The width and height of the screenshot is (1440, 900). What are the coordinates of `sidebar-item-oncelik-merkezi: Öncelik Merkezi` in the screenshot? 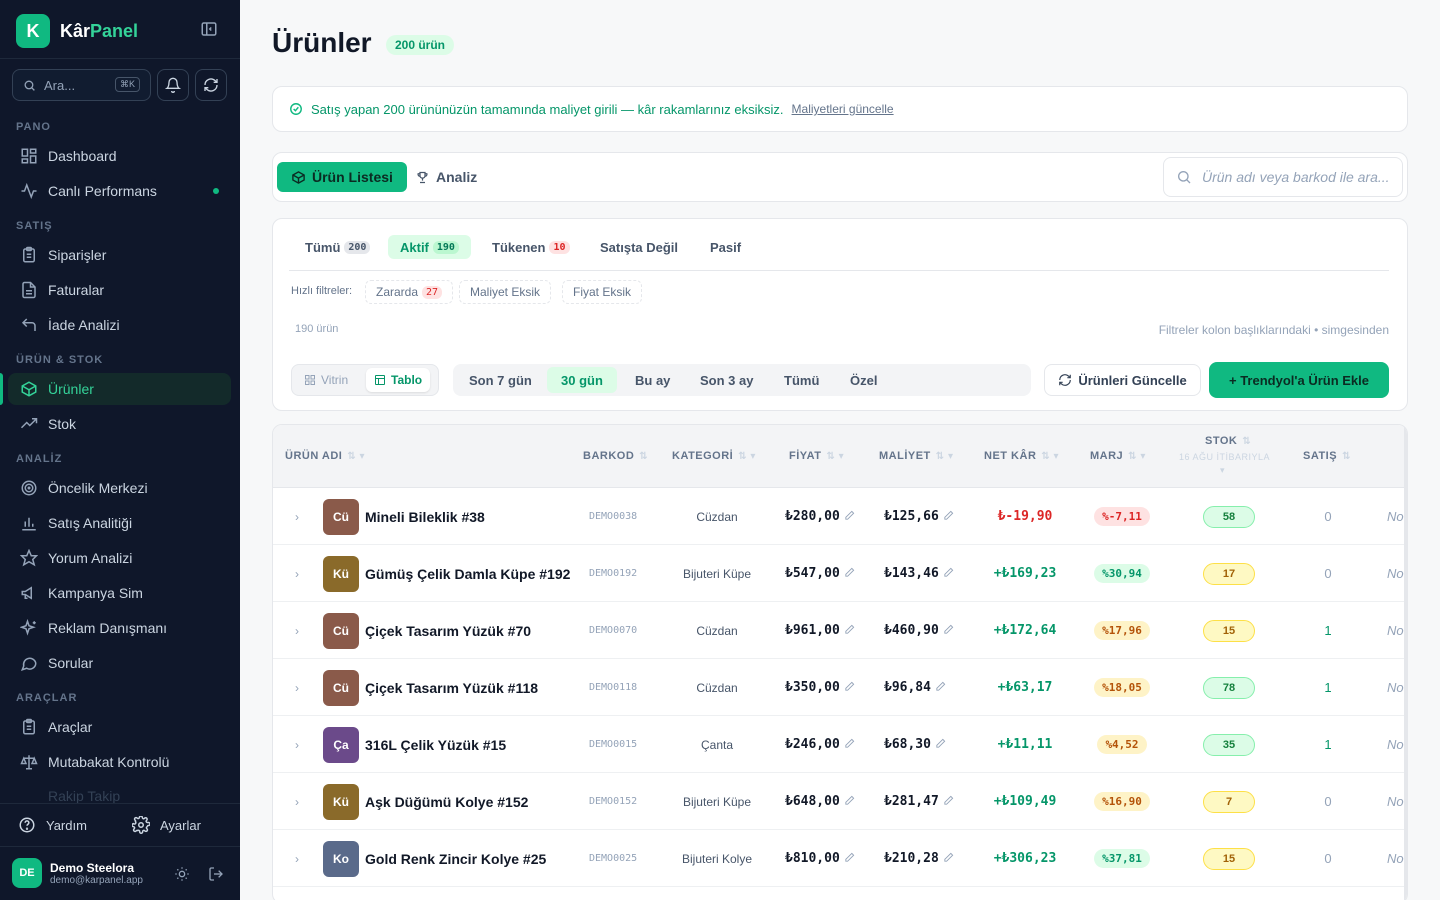 It's located at (119, 488).